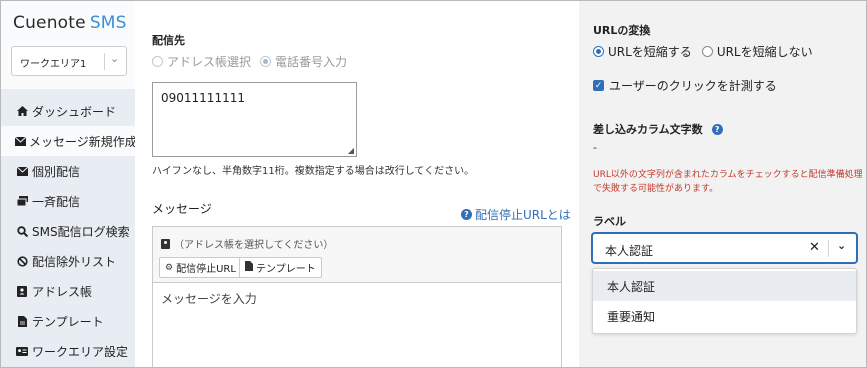 Image resolution: width=867 pixels, height=368 pixels. I want to click on addressbook-icon, so click(22, 291).